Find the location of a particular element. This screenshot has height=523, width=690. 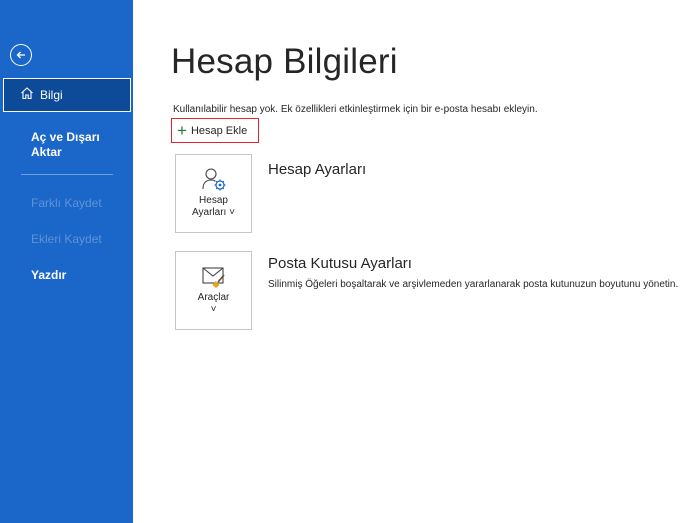

sidebar-item-label: Aç ve Dışarı Aktar is located at coordinates (65, 144).